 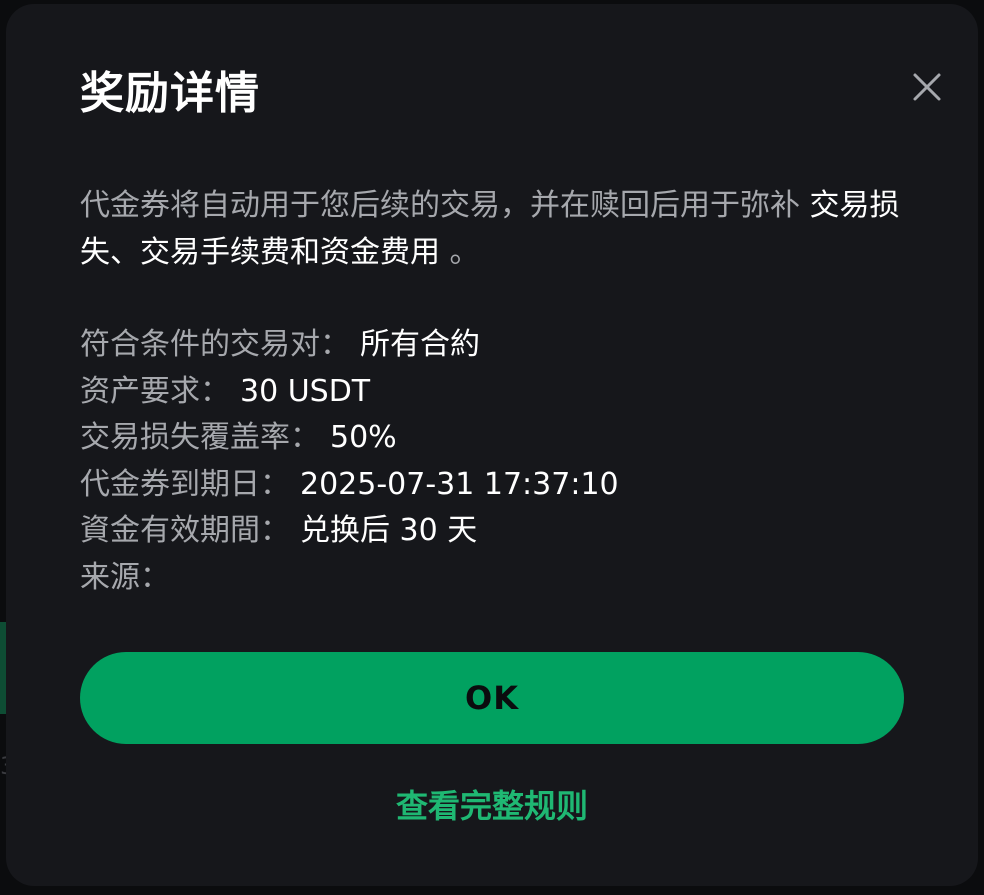 I want to click on detail-label: 资产要求：, so click(x=155, y=391).